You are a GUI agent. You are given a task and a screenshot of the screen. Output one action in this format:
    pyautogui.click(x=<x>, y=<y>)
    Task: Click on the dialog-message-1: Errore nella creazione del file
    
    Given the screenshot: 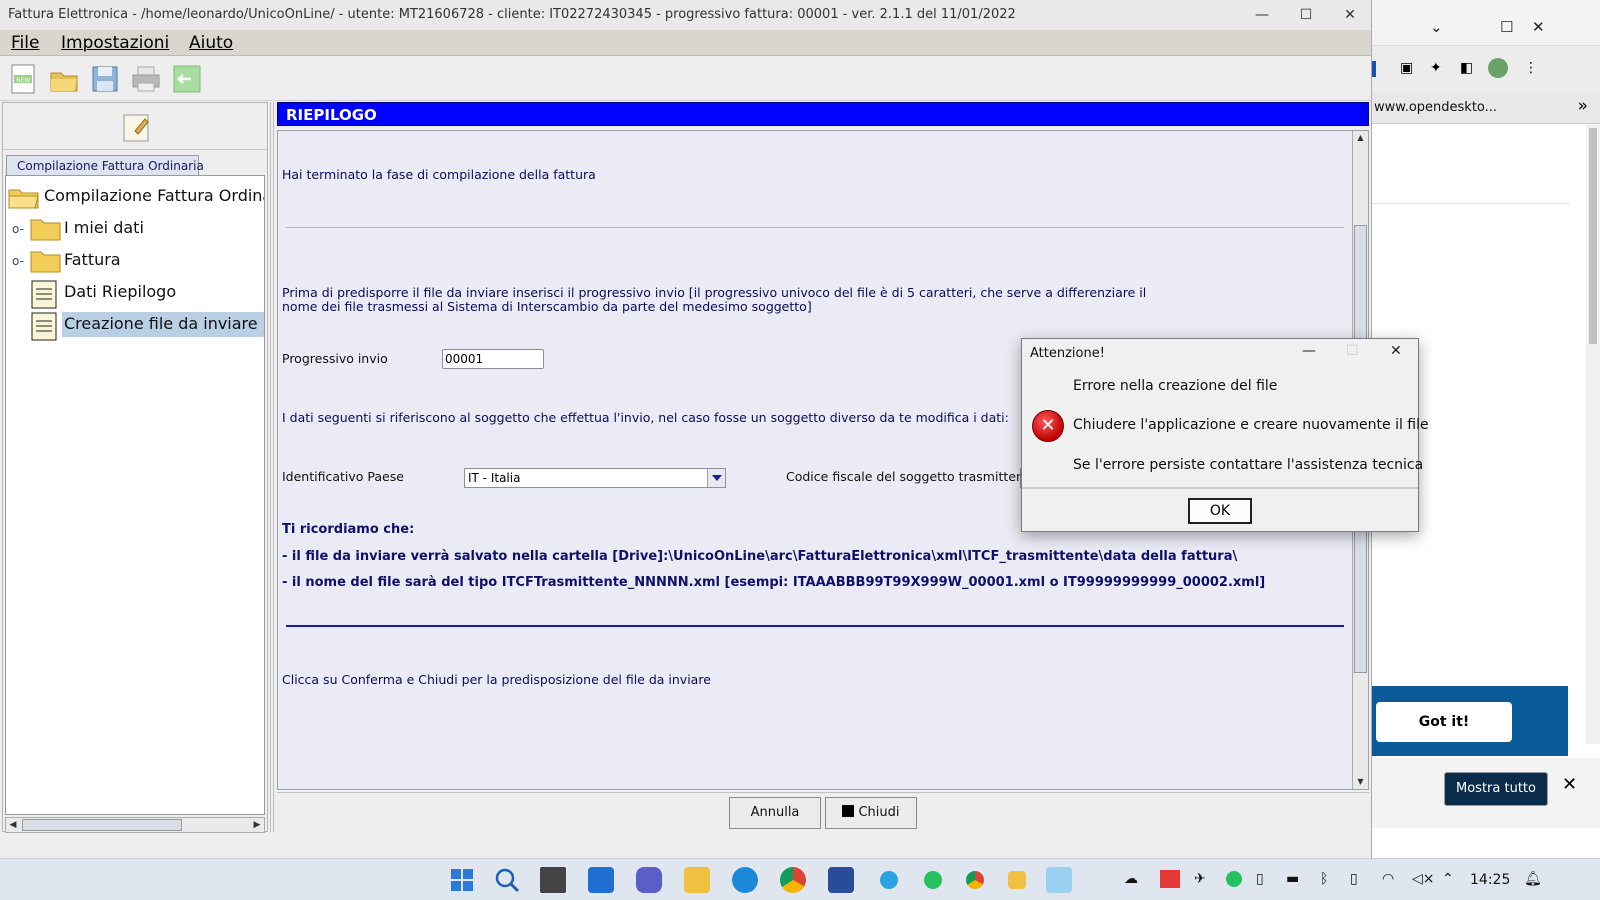 What is the action you would take?
    pyautogui.click(x=1175, y=386)
    